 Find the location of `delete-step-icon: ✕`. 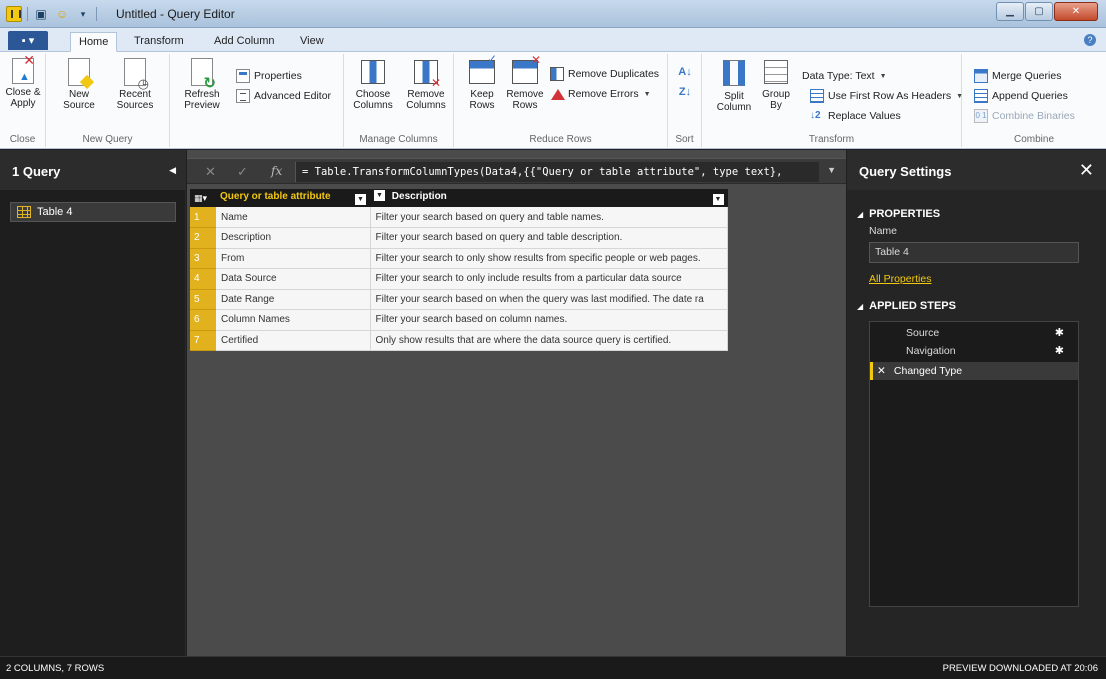

delete-step-icon: ✕ is located at coordinates (884, 371).